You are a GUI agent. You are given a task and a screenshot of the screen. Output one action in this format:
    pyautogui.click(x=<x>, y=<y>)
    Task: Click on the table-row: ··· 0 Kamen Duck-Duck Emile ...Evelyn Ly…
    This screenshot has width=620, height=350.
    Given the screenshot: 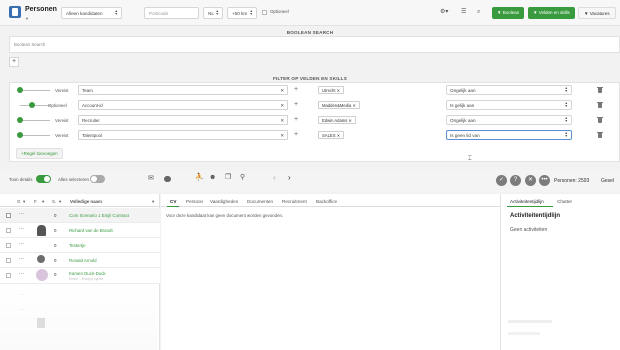 What is the action you would take?
    pyautogui.click(x=80, y=276)
    